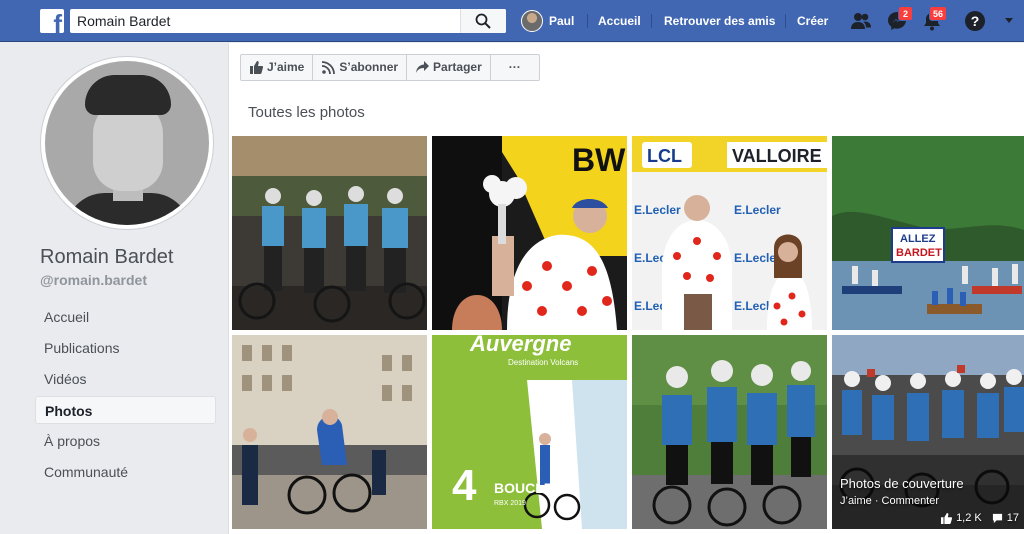  I want to click on more-options-button: ···, so click(515, 67).